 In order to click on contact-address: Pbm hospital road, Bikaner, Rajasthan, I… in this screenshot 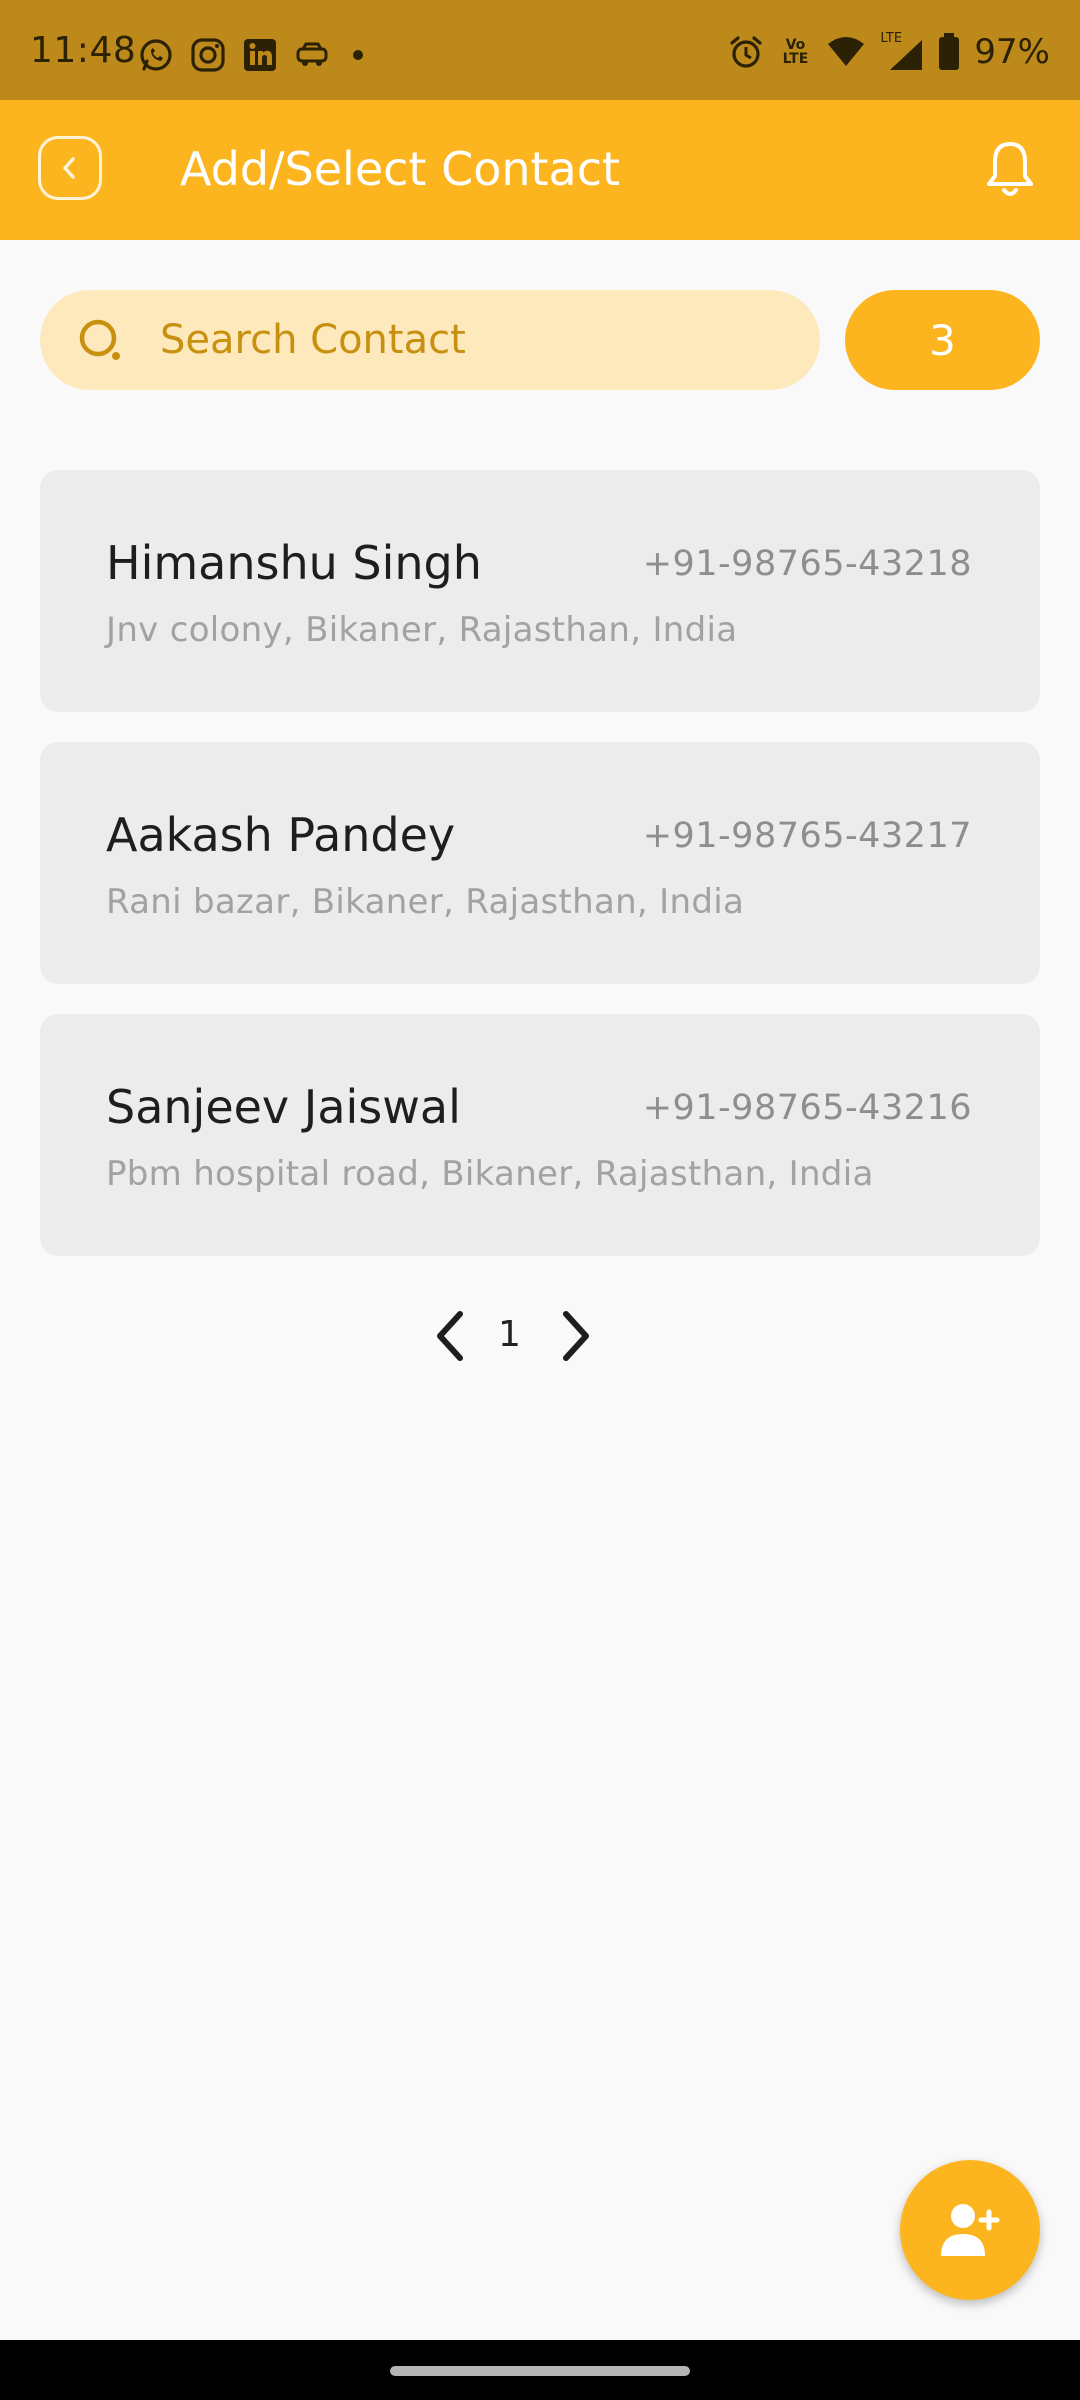, I will do `click(490, 1174)`.